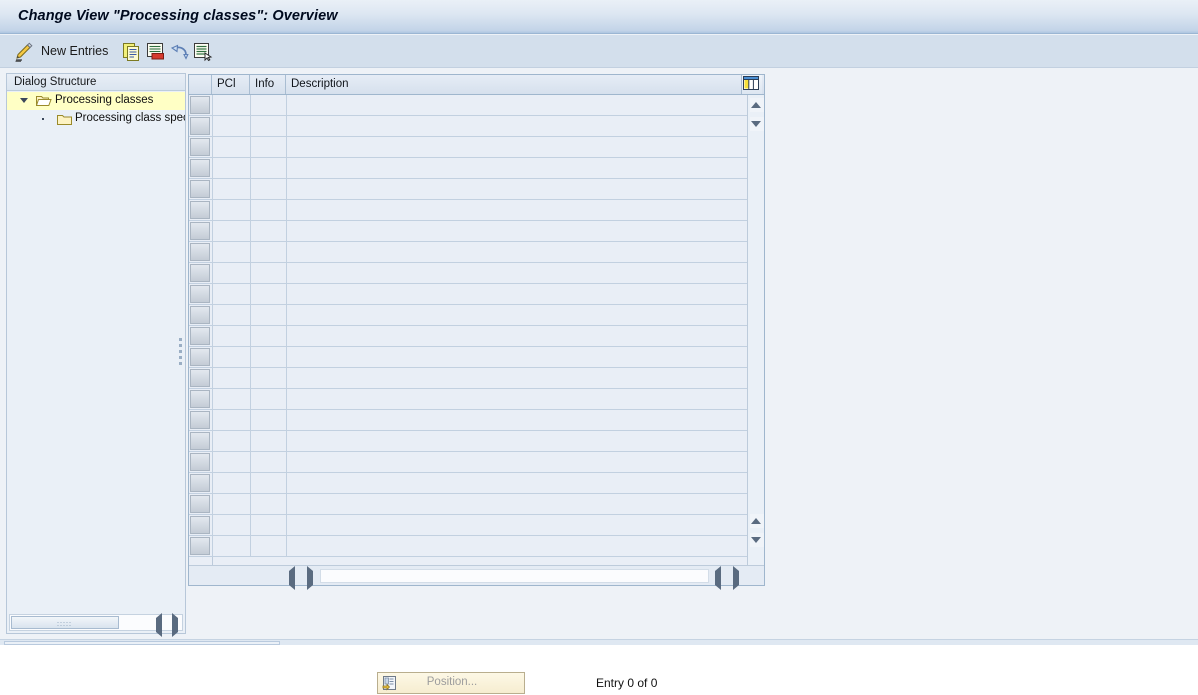 This screenshot has height=695, width=1198. Describe the element at coordinates (96, 82) in the screenshot. I see `dialog-structure-header: Dialog Structure` at that location.